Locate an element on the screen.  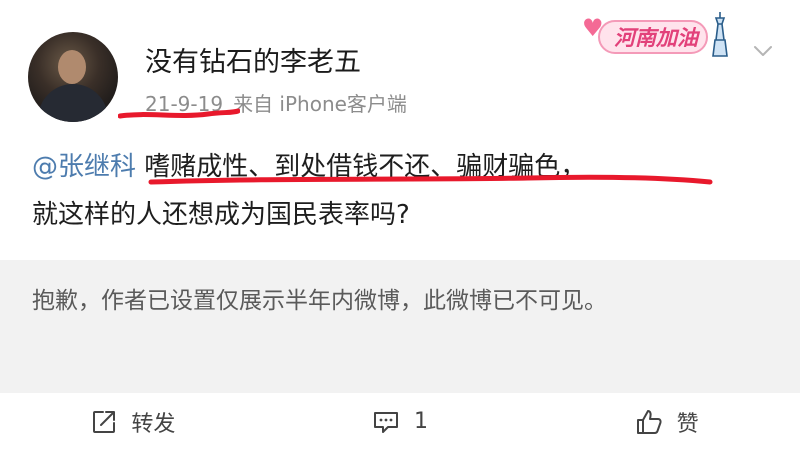
thumbs-up-icon is located at coordinates (649, 421).